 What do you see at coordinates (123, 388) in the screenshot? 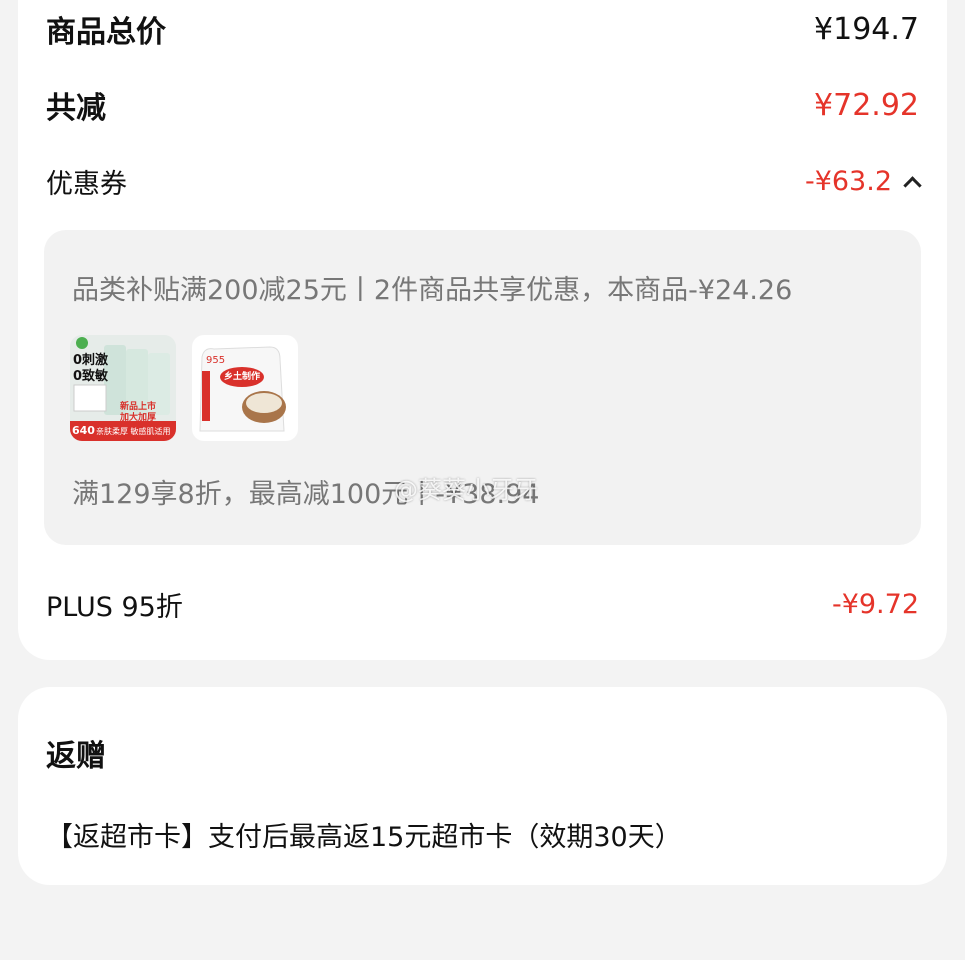
I see `product-thumbnail-wipes: 0刺激 0致敏 640 亲肤柔厚 敏感肌适用 新品上市 加大加厚` at bounding box center [123, 388].